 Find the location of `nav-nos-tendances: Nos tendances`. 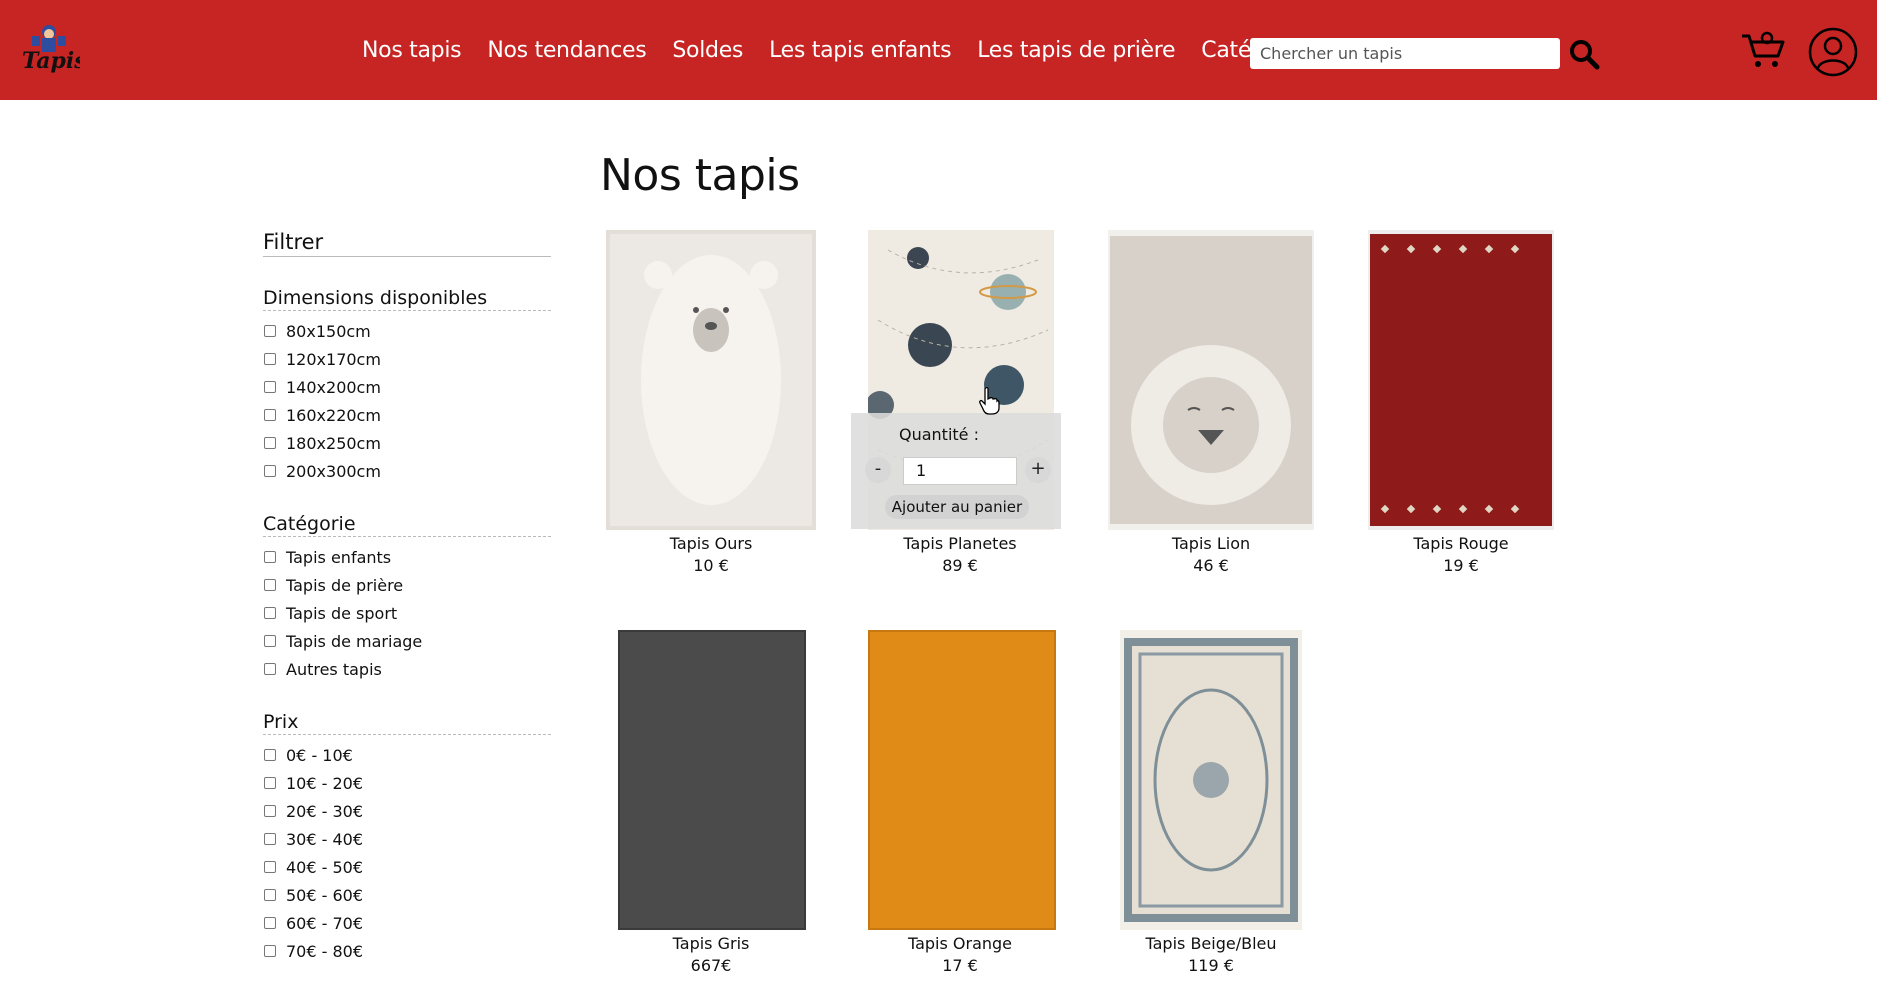

nav-nos-tendances: Nos tendances is located at coordinates (566, 50).